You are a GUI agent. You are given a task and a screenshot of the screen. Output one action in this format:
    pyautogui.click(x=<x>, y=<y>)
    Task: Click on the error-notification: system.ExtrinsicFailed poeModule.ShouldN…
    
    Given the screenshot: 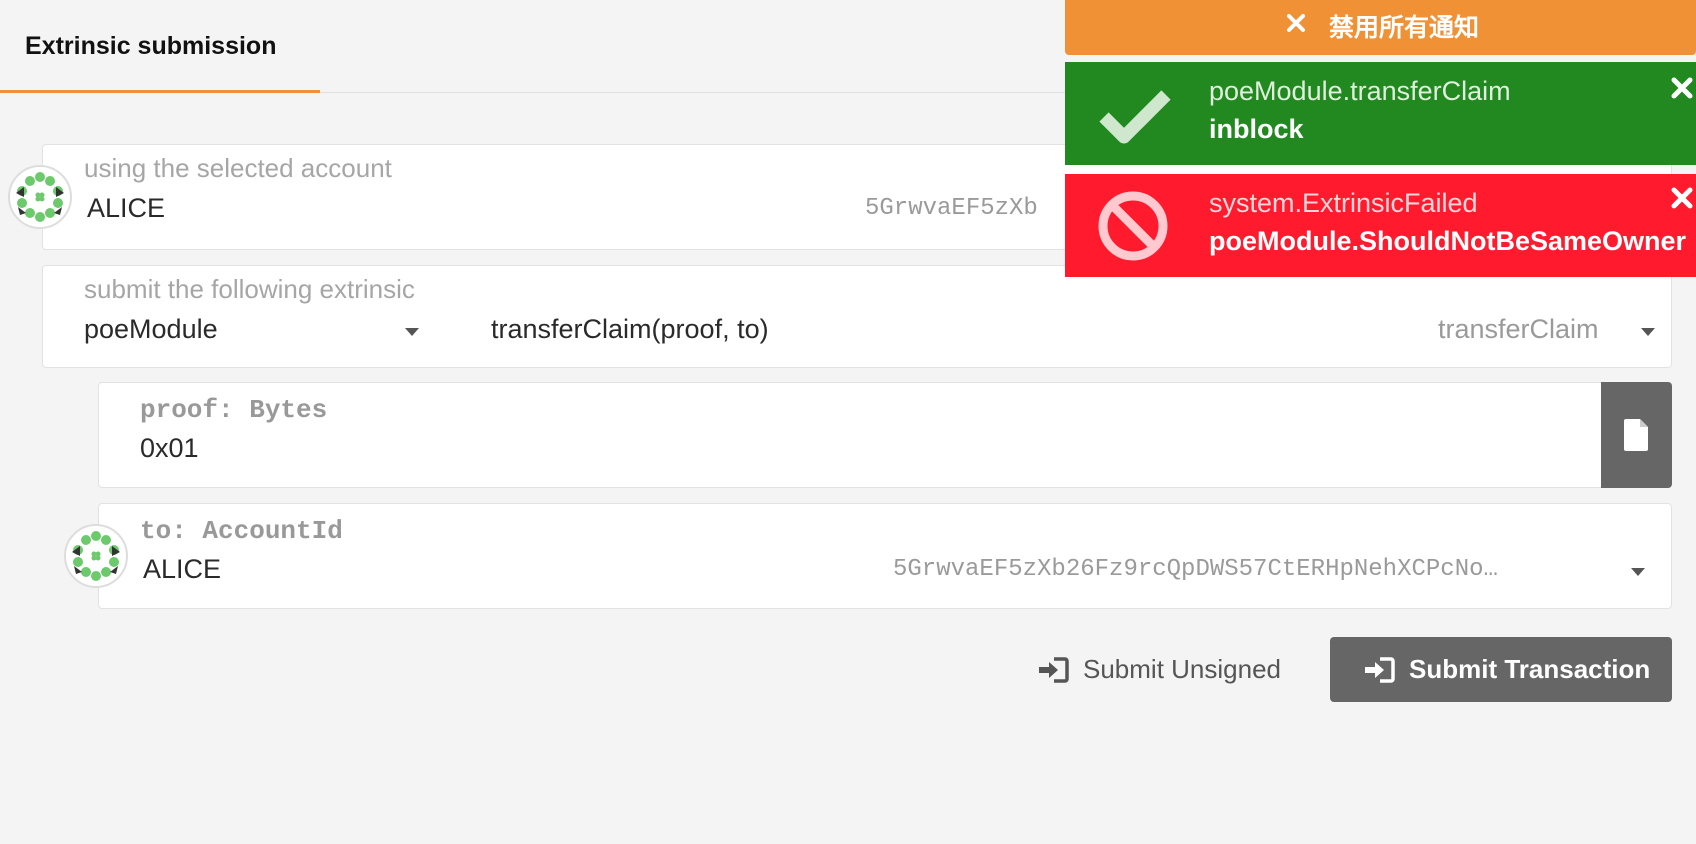 What is the action you would take?
    pyautogui.click(x=1380, y=225)
    